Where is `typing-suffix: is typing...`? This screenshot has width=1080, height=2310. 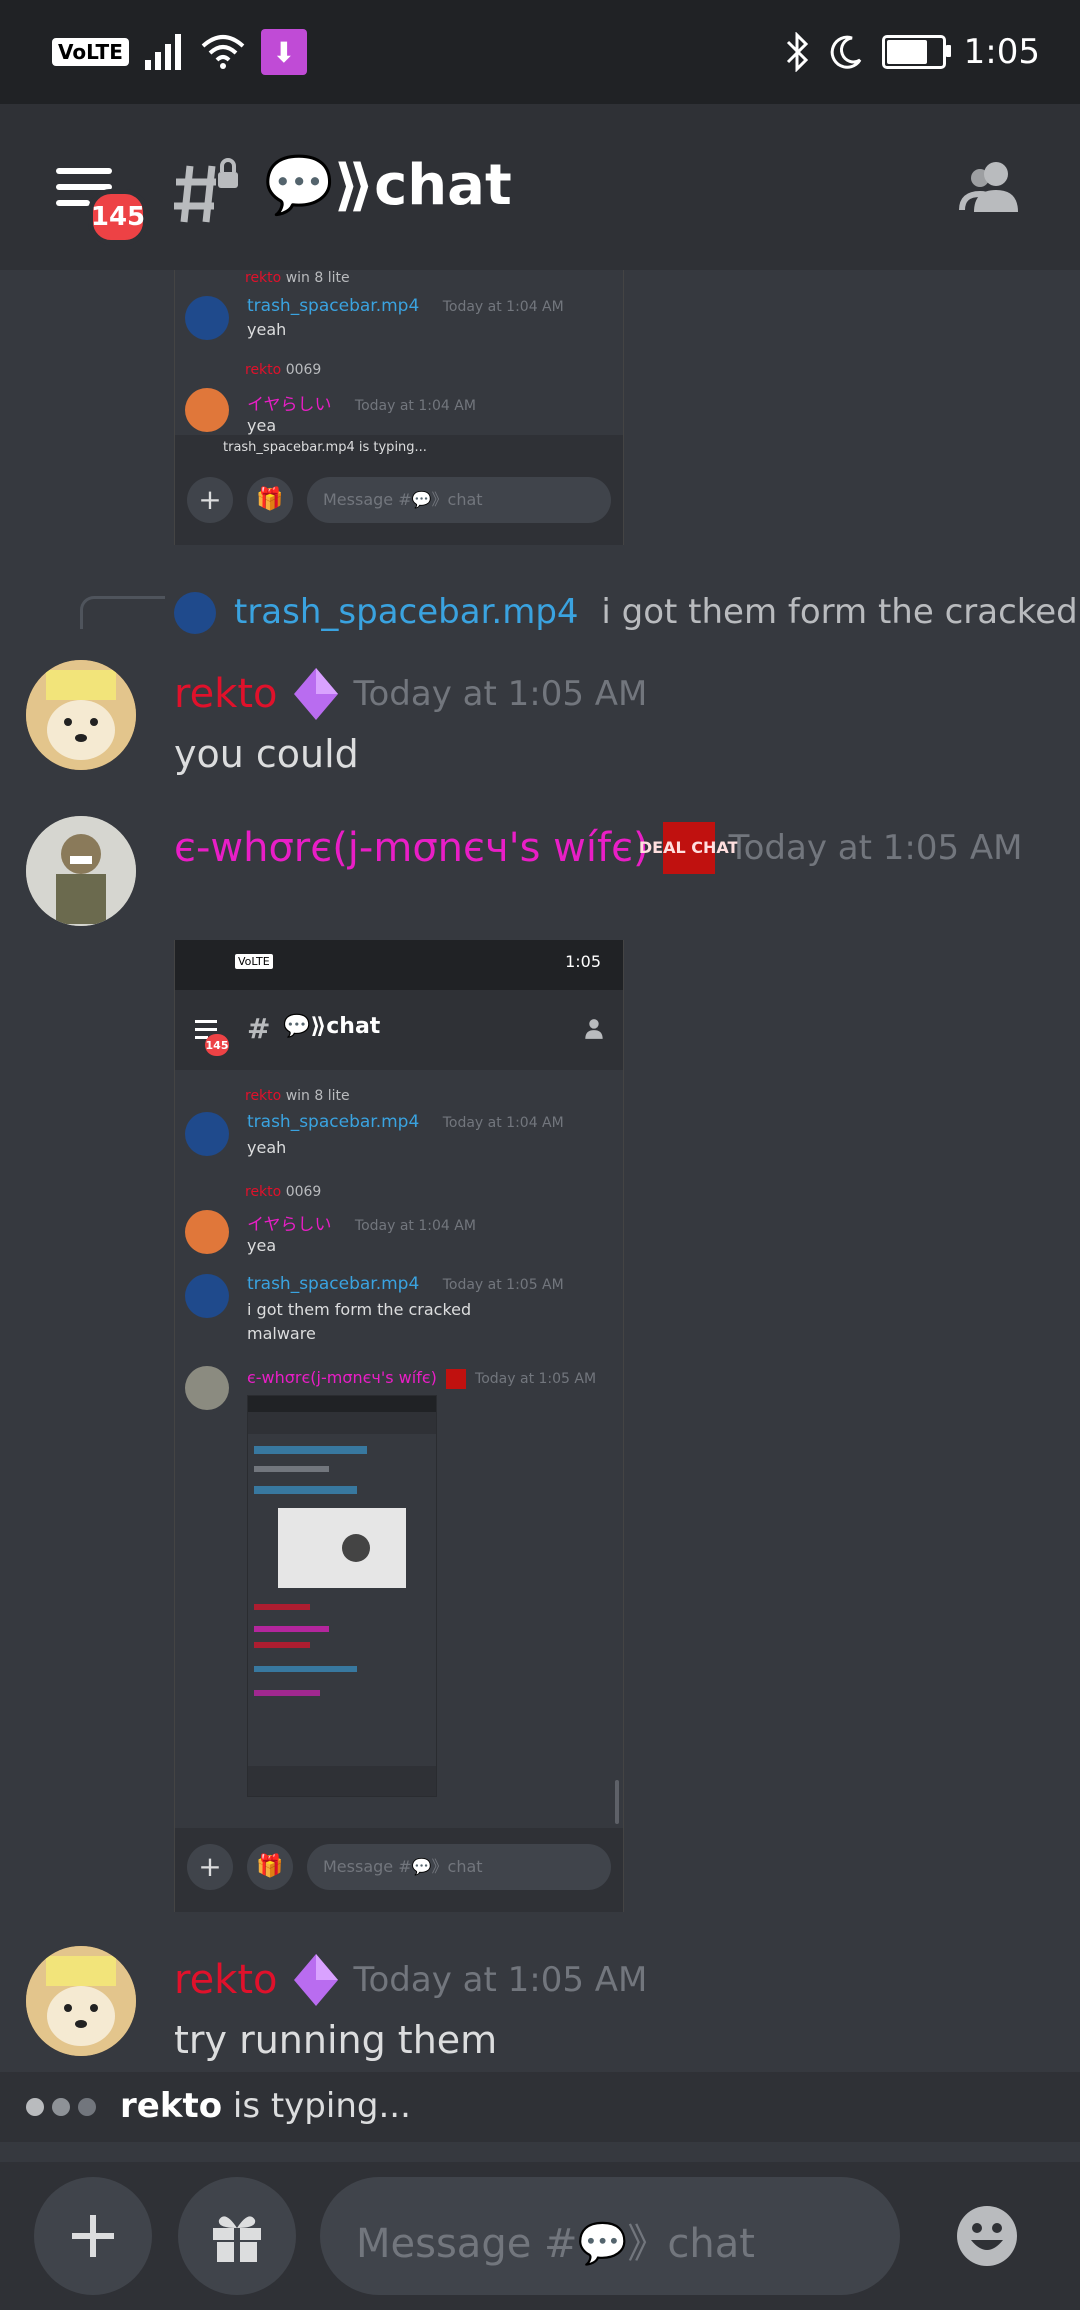 typing-suffix: is typing... is located at coordinates (316, 2106).